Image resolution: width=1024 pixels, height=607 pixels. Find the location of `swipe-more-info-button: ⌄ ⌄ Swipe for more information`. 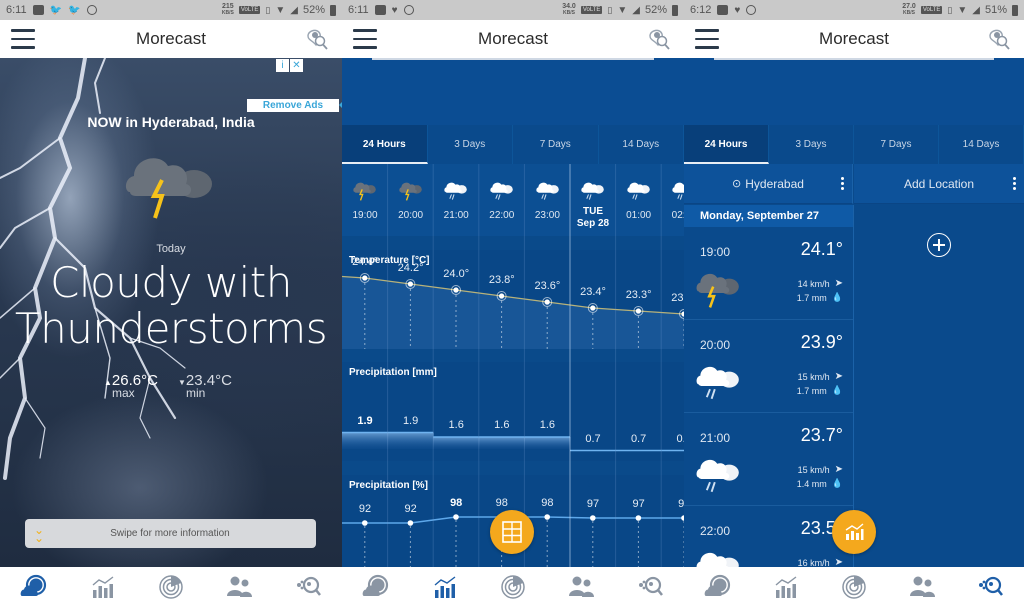

swipe-more-info-button: ⌄ ⌄ Swipe for more information is located at coordinates (170, 533).